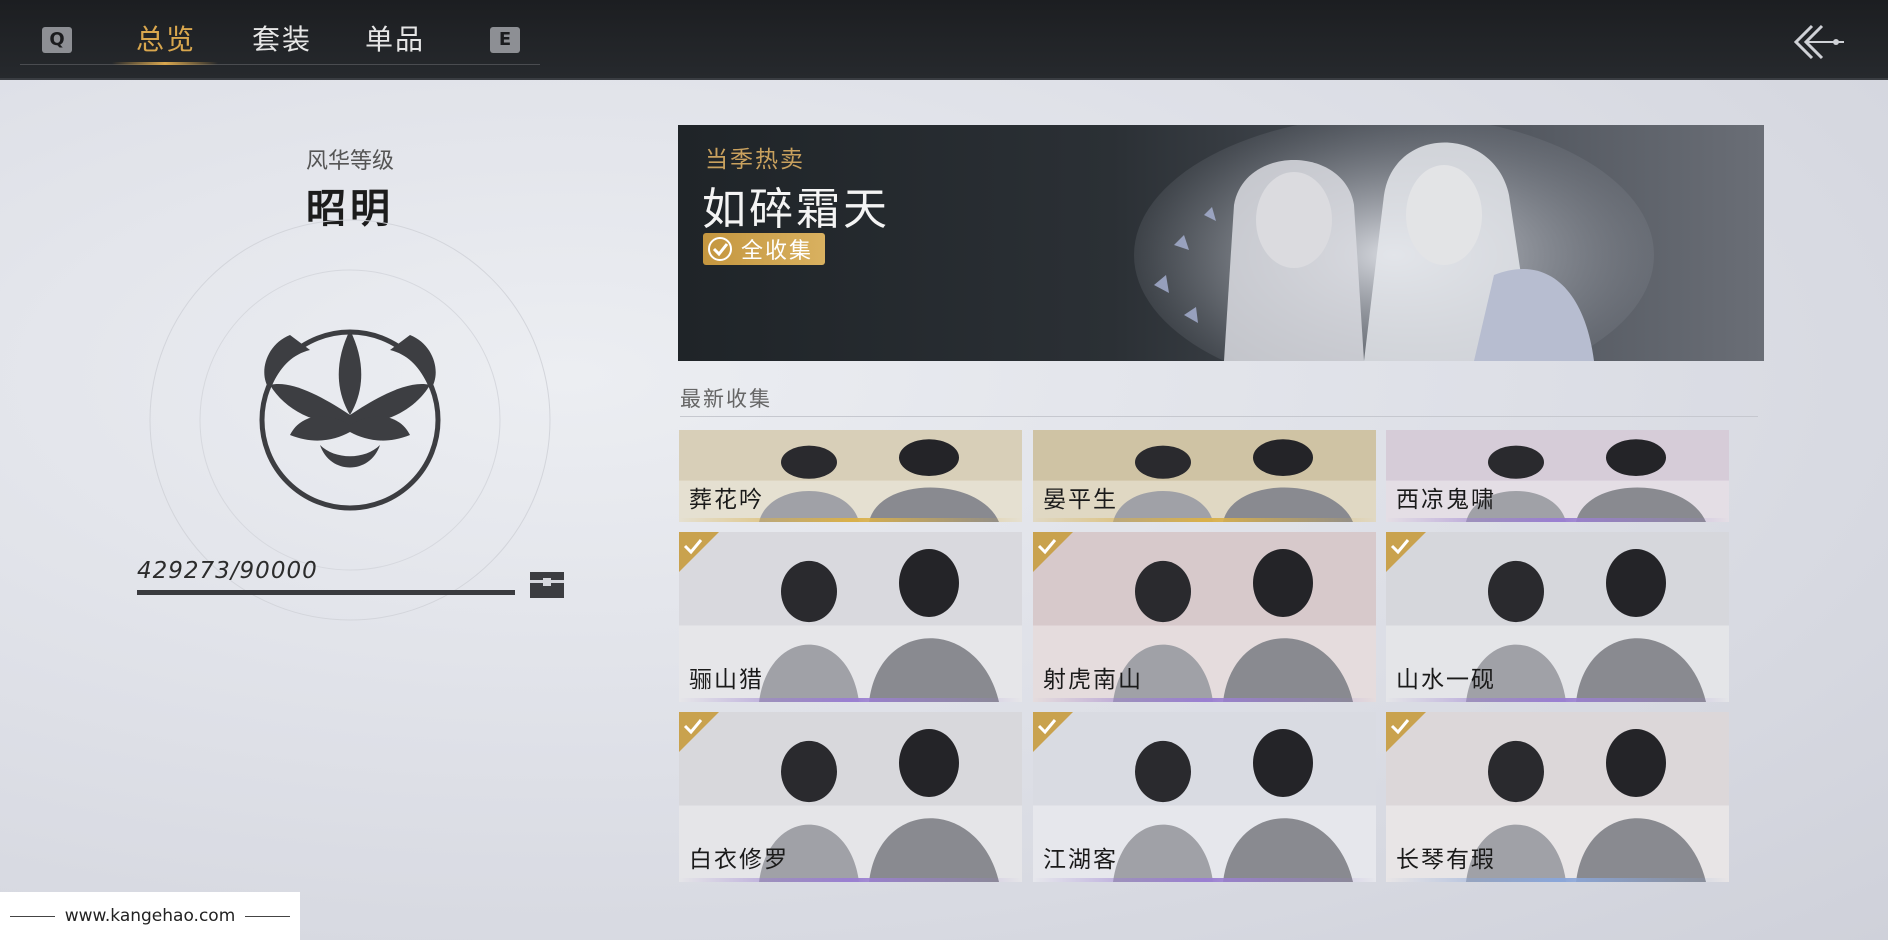 Image resolution: width=1888 pixels, height=940 pixels. What do you see at coordinates (1204, 797) in the screenshot?
I see `collection-card: 江湖客` at bounding box center [1204, 797].